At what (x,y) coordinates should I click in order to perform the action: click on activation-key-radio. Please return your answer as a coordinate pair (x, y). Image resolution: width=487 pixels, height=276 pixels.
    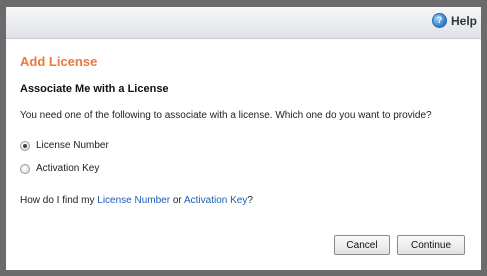
    Looking at the image, I should click on (25, 168).